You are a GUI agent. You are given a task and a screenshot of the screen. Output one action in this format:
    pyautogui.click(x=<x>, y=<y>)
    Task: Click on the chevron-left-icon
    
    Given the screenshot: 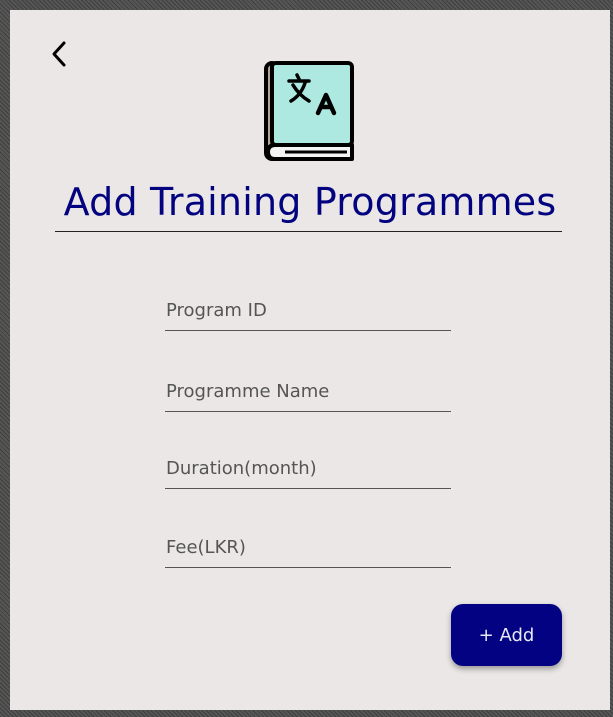 What is the action you would take?
    pyautogui.click(x=59, y=54)
    